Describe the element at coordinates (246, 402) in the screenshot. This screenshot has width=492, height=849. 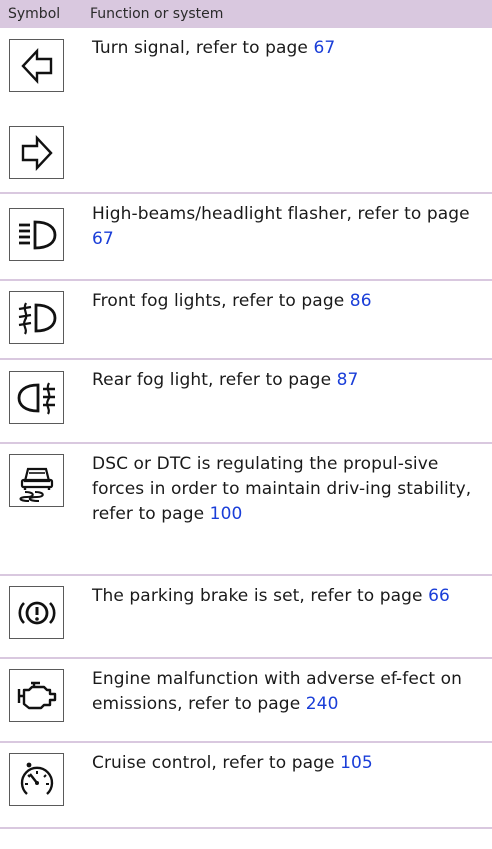
I see `table-row: Rear fog light, refer to page 87` at that location.